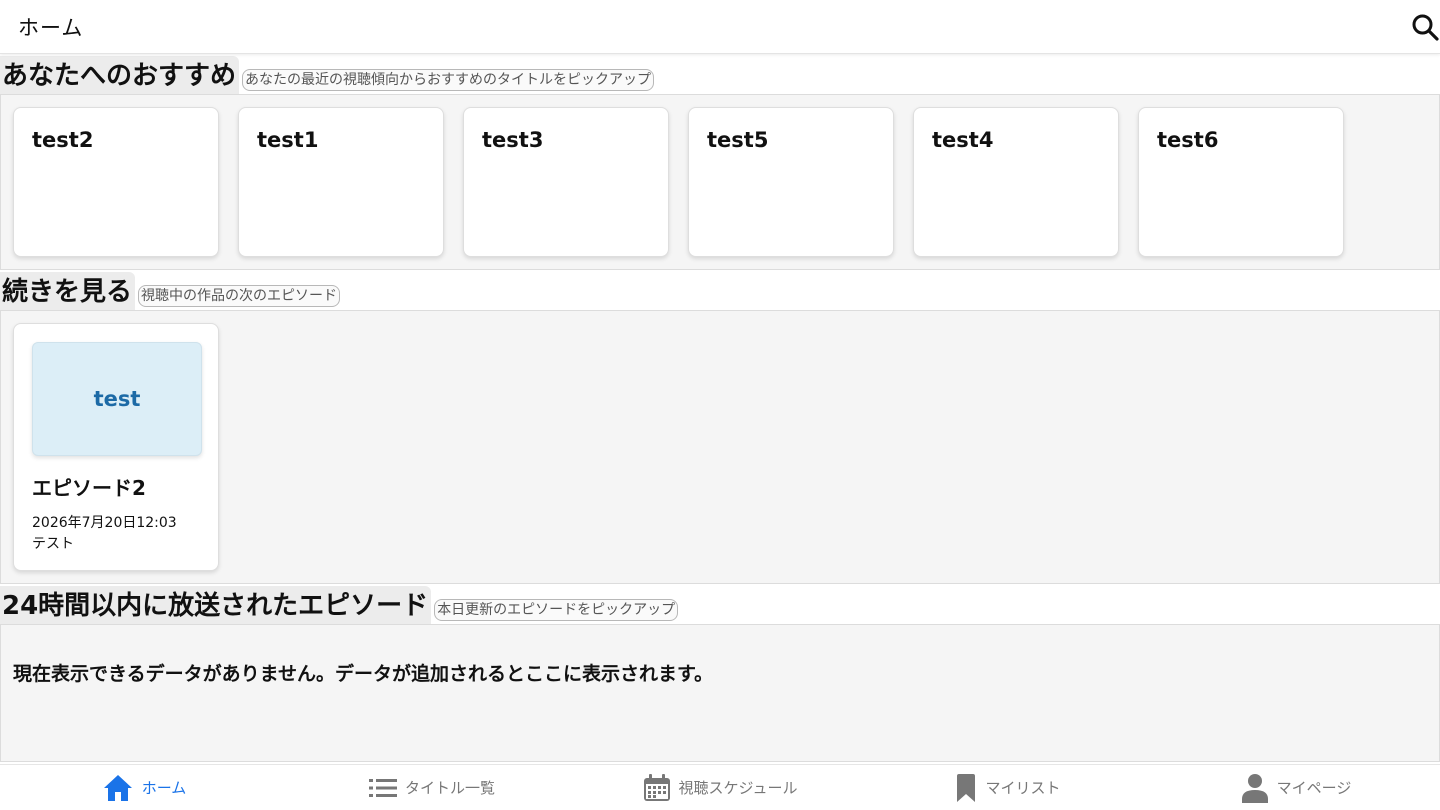 The width and height of the screenshot is (1440, 810). I want to click on nav-item-home: ホーム, so click(144, 787).